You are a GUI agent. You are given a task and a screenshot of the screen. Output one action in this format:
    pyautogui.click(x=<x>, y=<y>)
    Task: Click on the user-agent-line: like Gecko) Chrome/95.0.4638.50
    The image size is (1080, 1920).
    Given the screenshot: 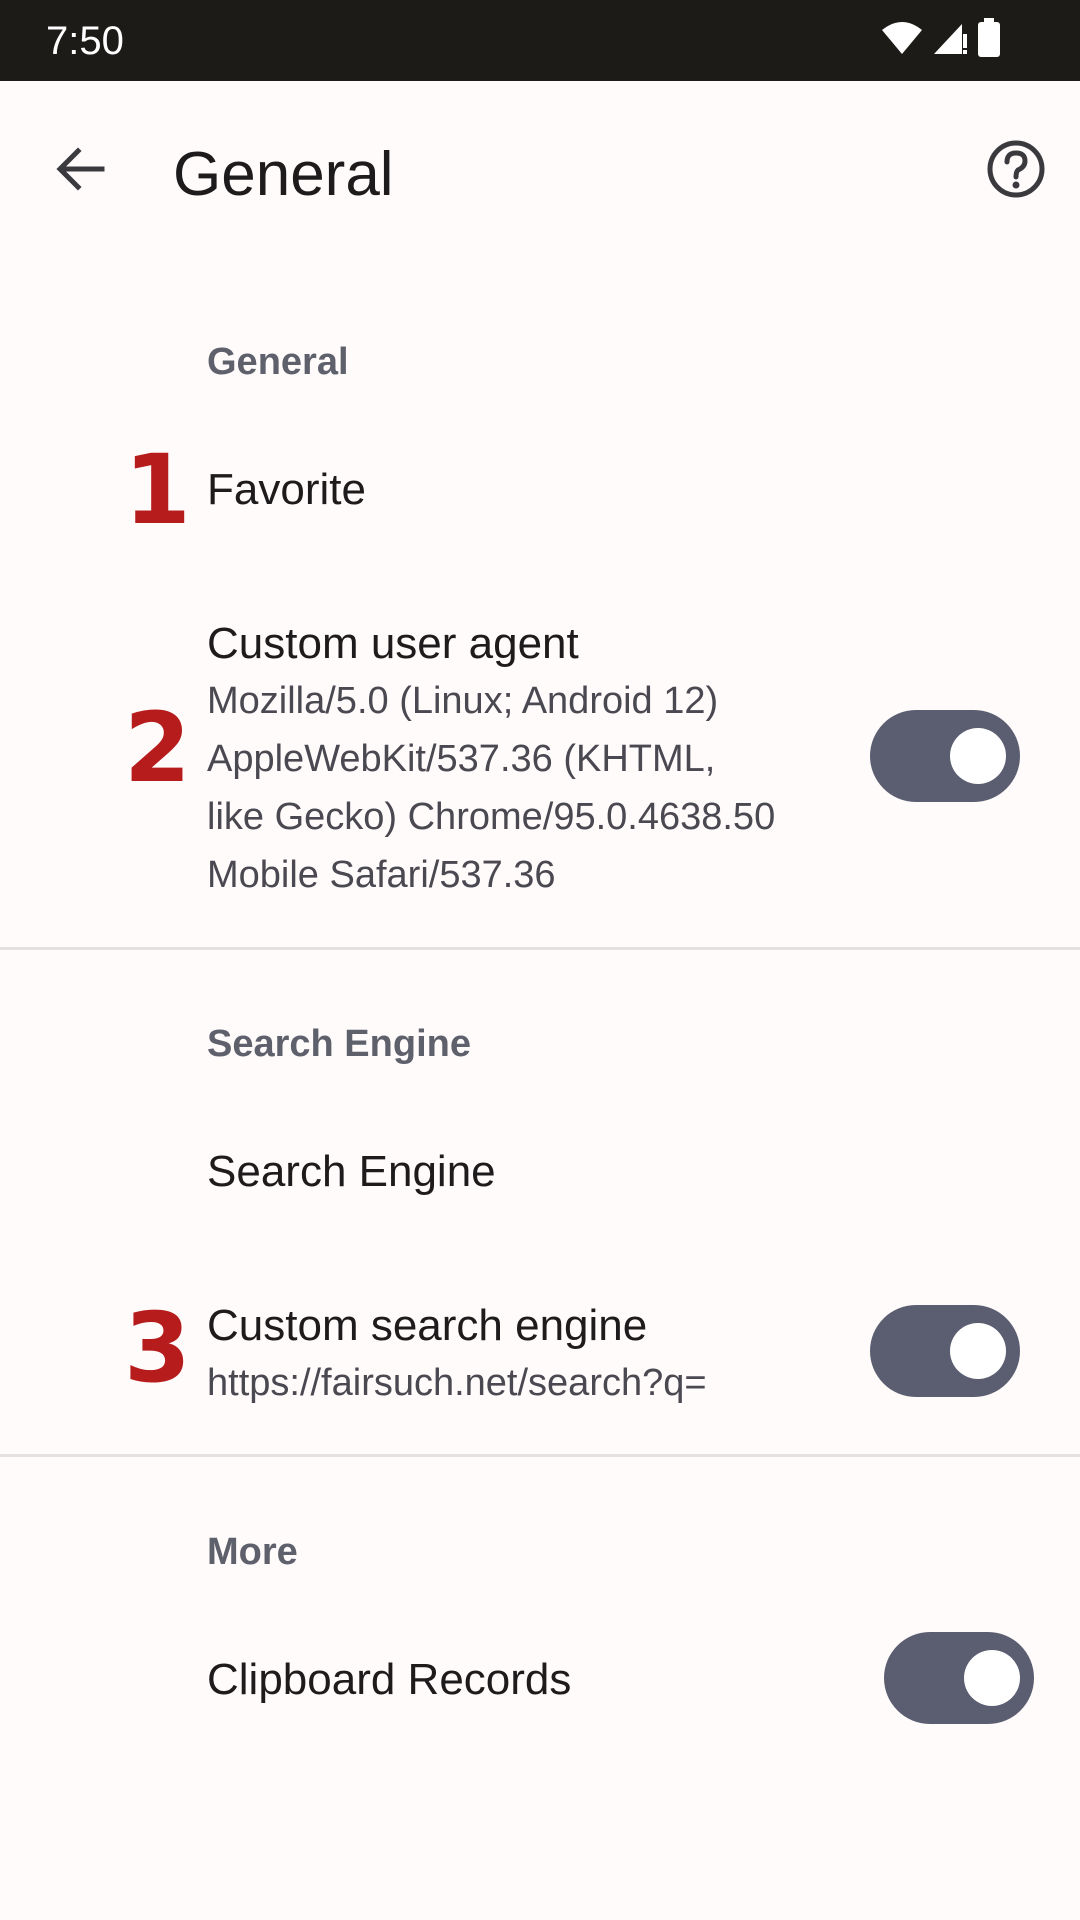 What is the action you would take?
    pyautogui.click(x=491, y=817)
    